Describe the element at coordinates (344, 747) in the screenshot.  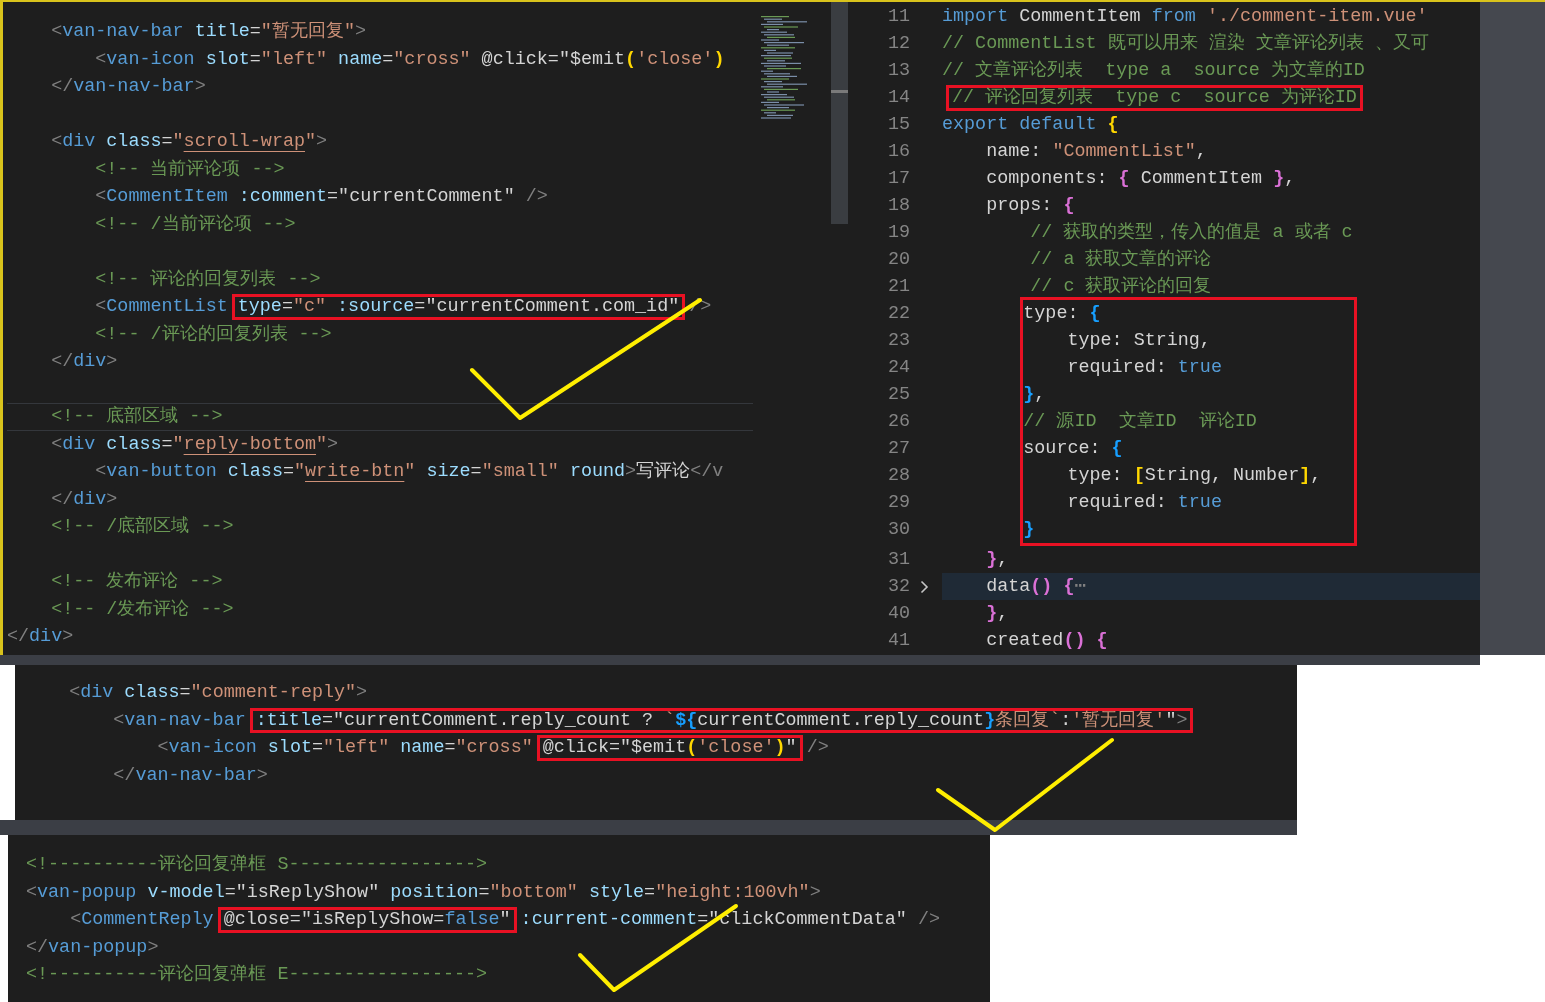
I see `code-text: <van-icon slot="left" name="cross"` at that location.